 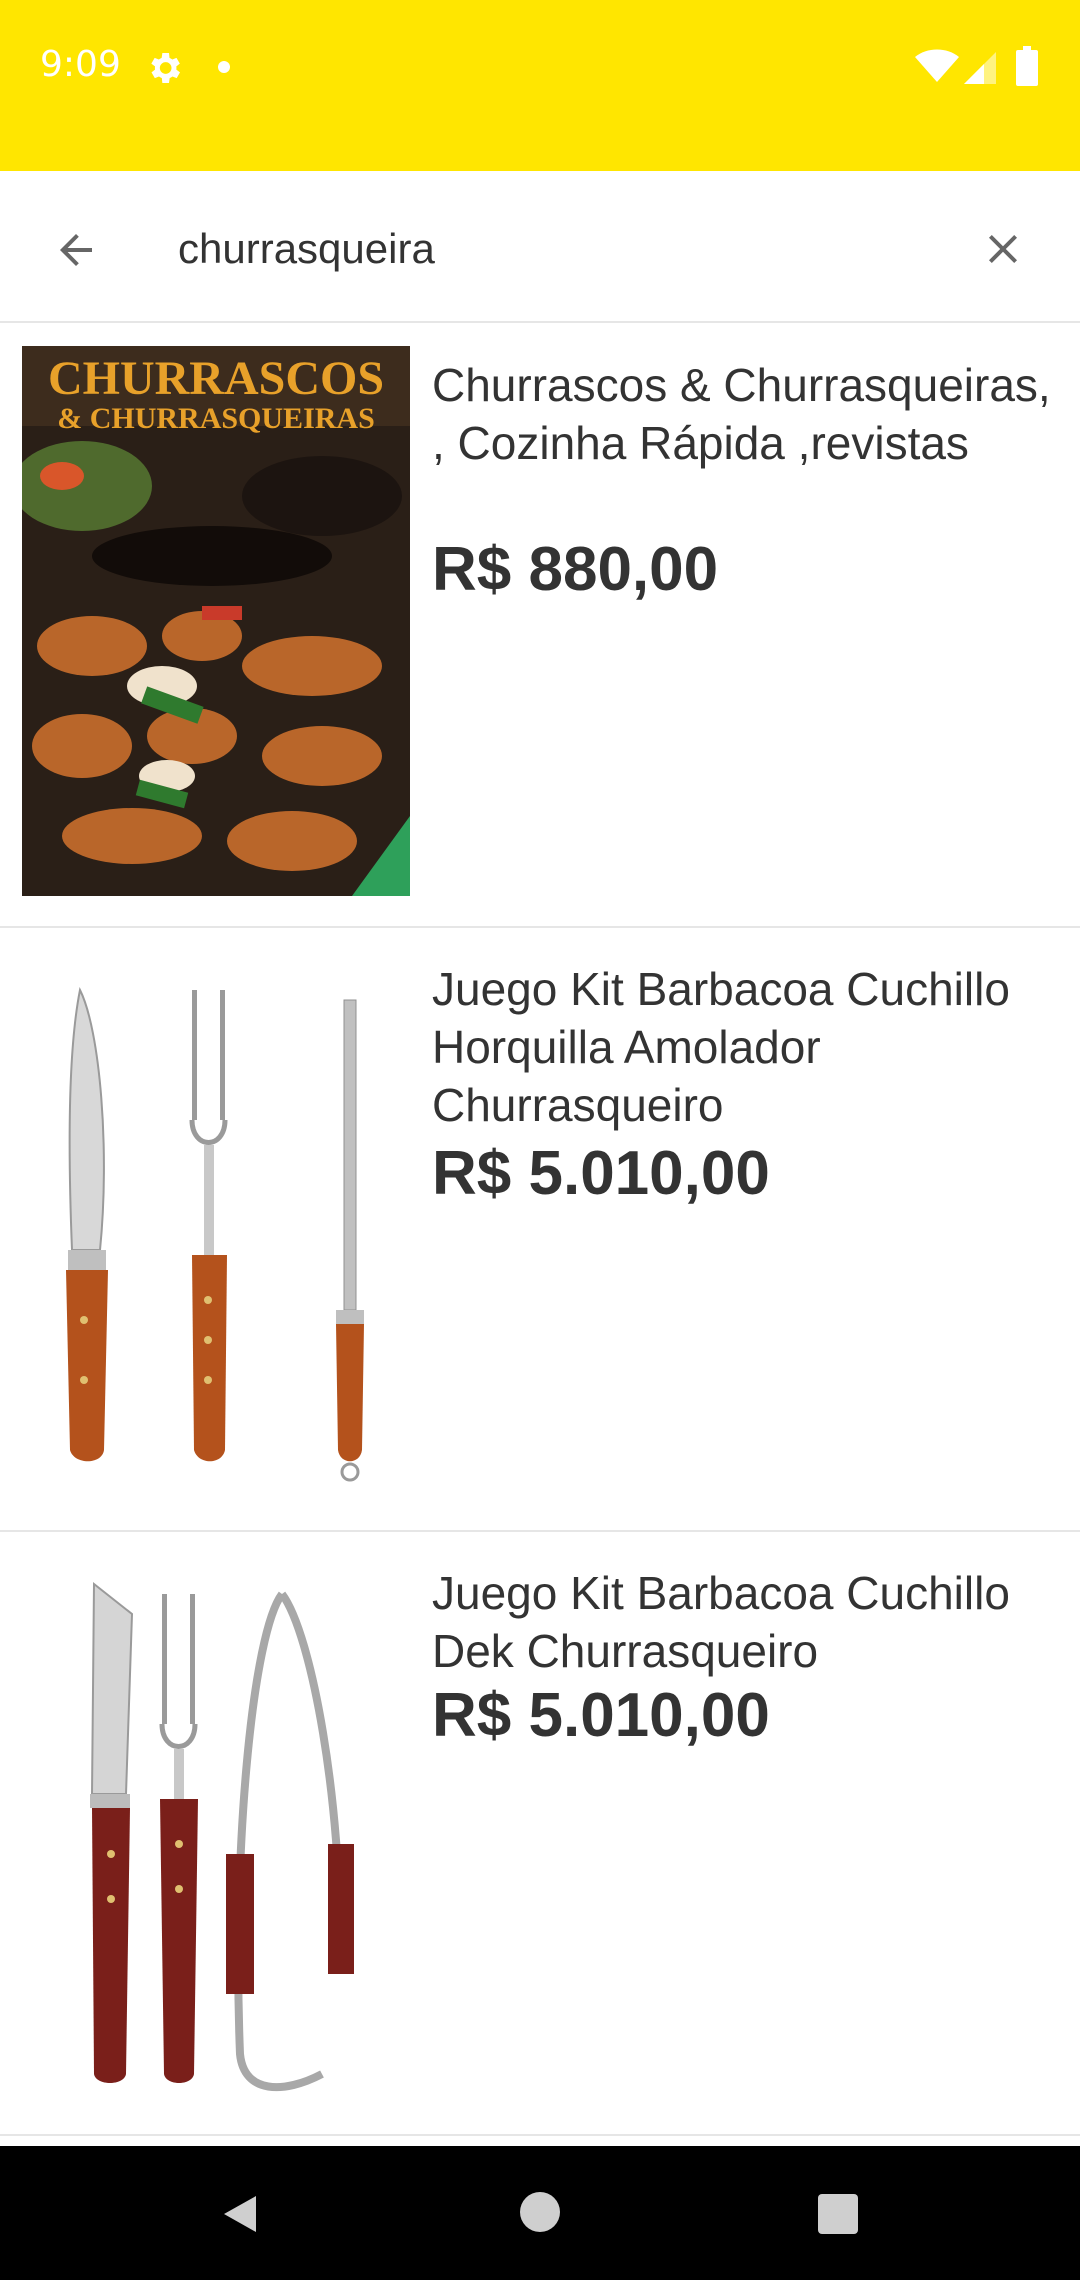 I want to click on nav-back-icon, so click(x=240, y=2214).